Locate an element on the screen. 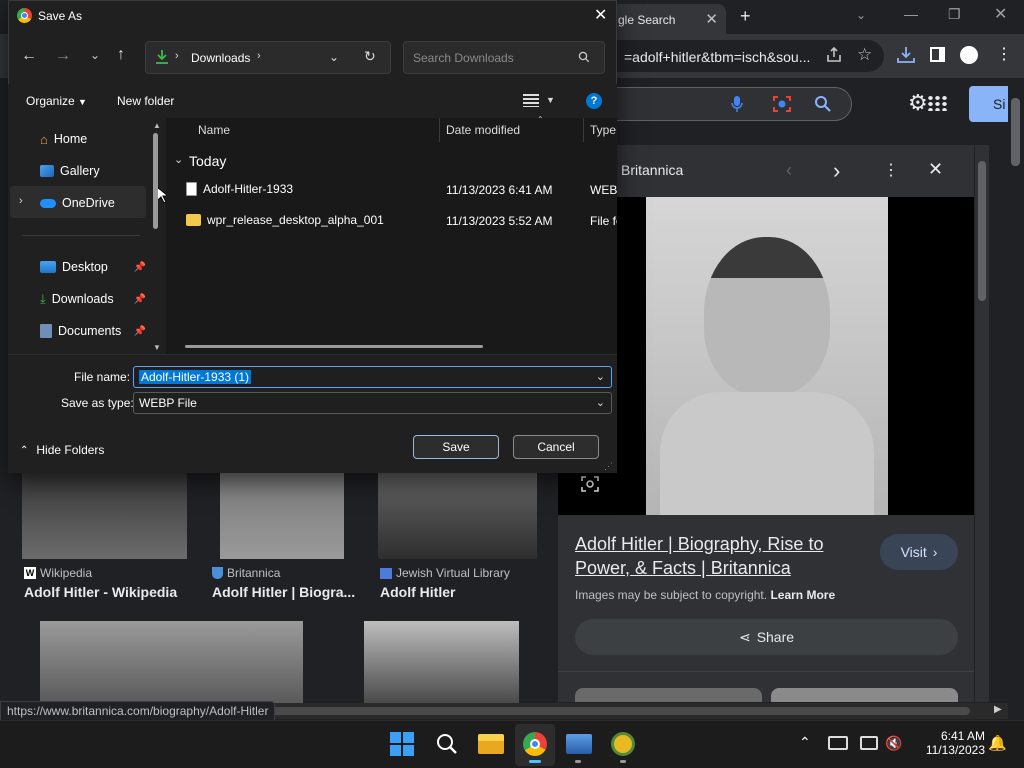 Image resolution: width=1024 pixels, height=768 pixels. file-name-input: Adolf-Hitler-1933 (1) ⌄ is located at coordinates (372, 377).